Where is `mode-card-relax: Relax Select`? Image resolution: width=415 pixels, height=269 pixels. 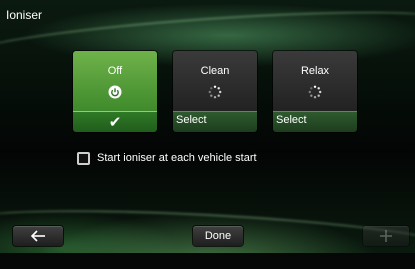 mode-card-relax: Relax Select is located at coordinates (315, 91).